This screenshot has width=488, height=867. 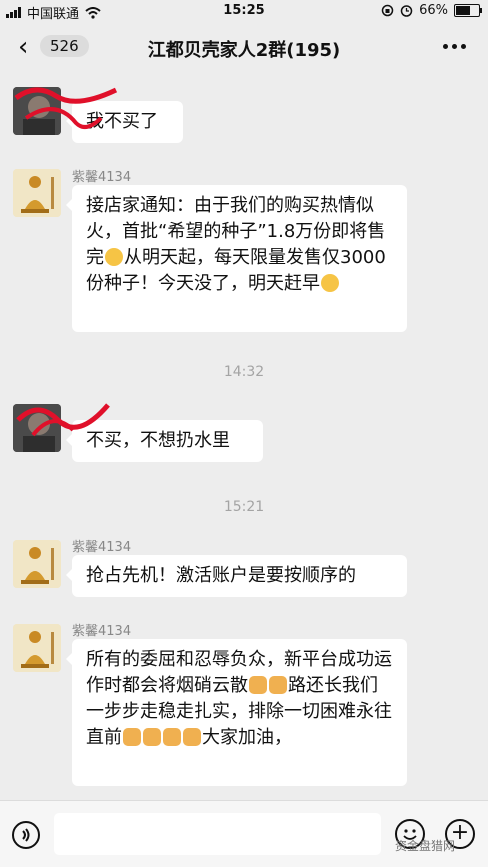 What do you see at coordinates (217, 834) in the screenshot?
I see `message-input` at bounding box center [217, 834].